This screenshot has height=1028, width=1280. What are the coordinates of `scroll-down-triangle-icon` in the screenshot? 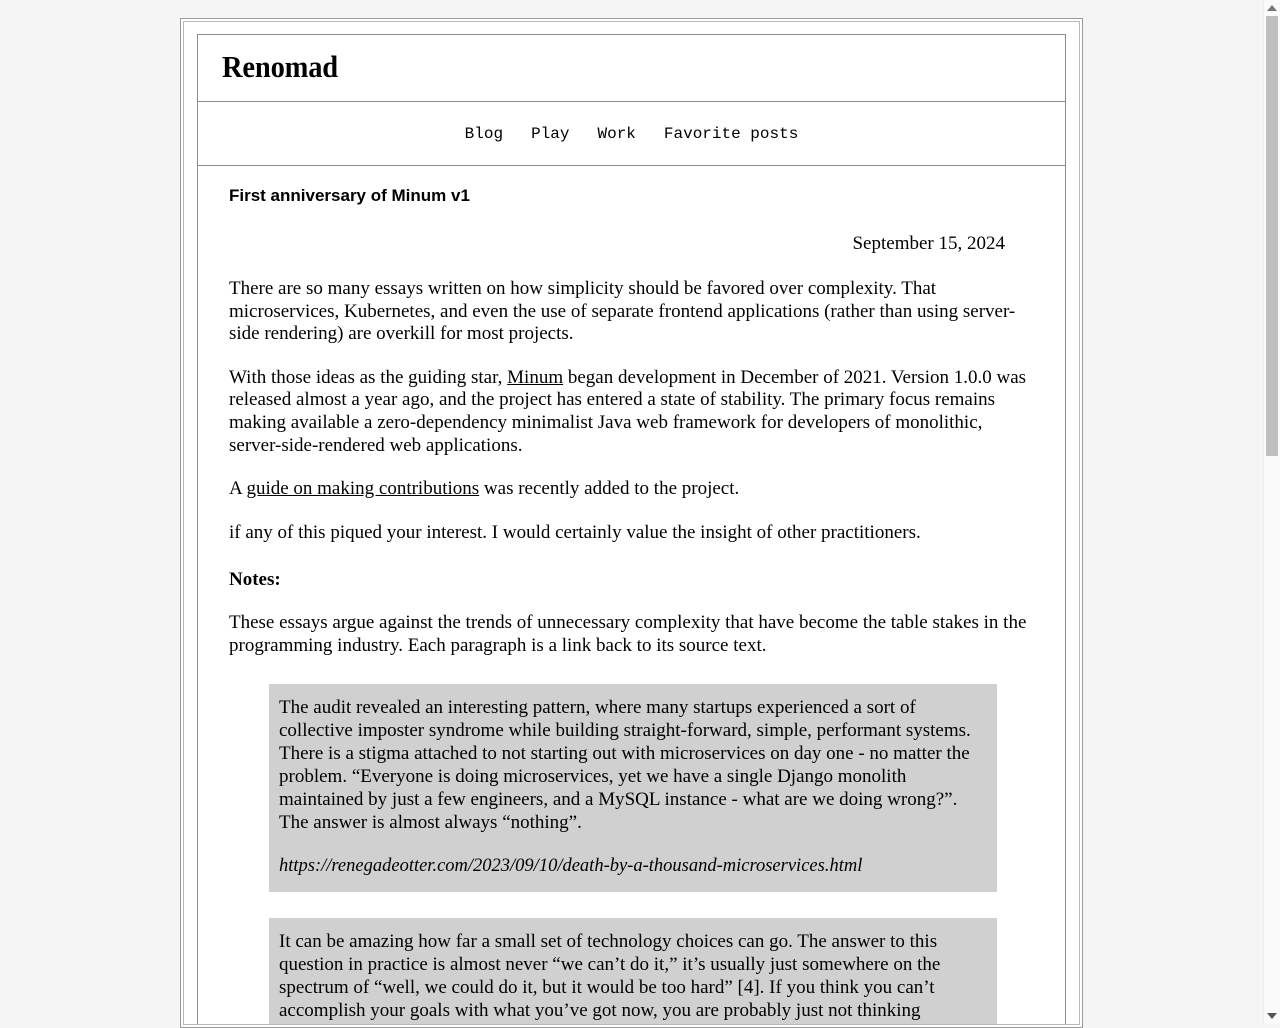 It's located at (1272, 1016).